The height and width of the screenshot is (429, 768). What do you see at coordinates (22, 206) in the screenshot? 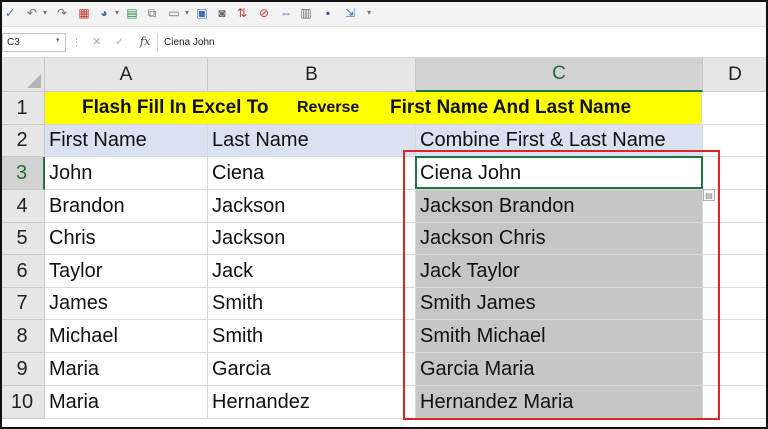
I see `row-header-4: 4` at bounding box center [22, 206].